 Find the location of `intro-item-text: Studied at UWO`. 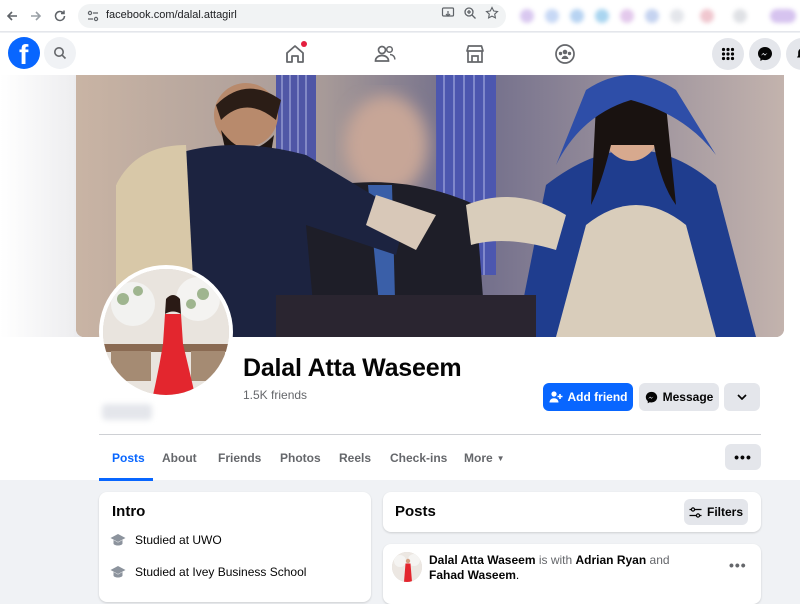

intro-item-text: Studied at UWO is located at coordinates (178, 540).